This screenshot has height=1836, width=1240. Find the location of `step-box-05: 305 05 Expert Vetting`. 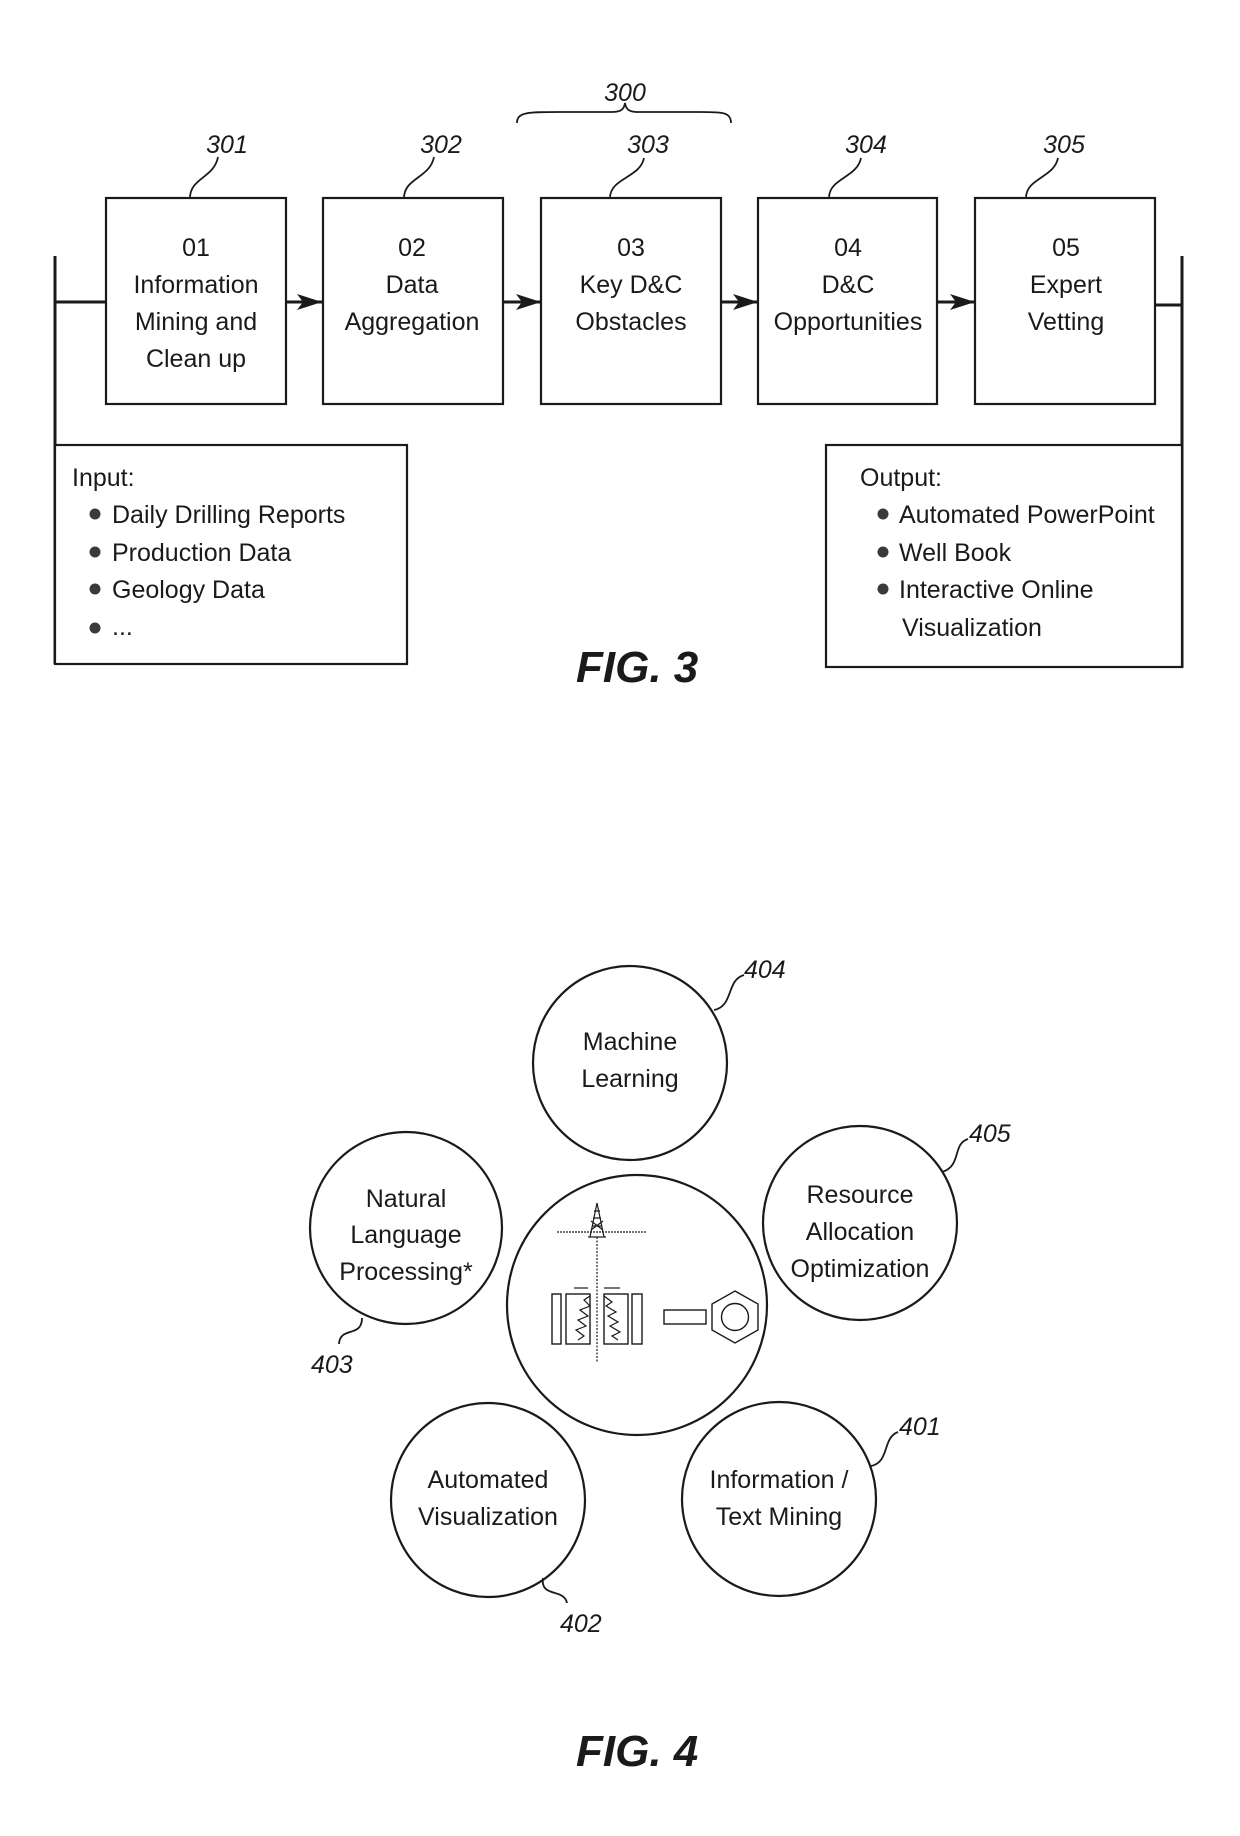

step-box-05: 305 05 Expert Vetting is located at coordinates (1065, 268).